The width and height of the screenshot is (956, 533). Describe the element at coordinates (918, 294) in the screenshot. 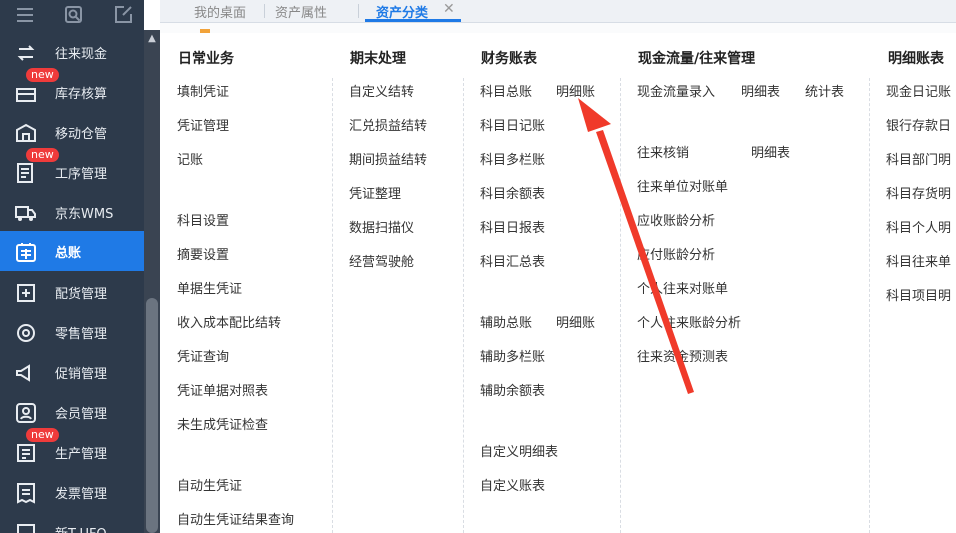

I see `menu-item: 科目项目明` at that location.